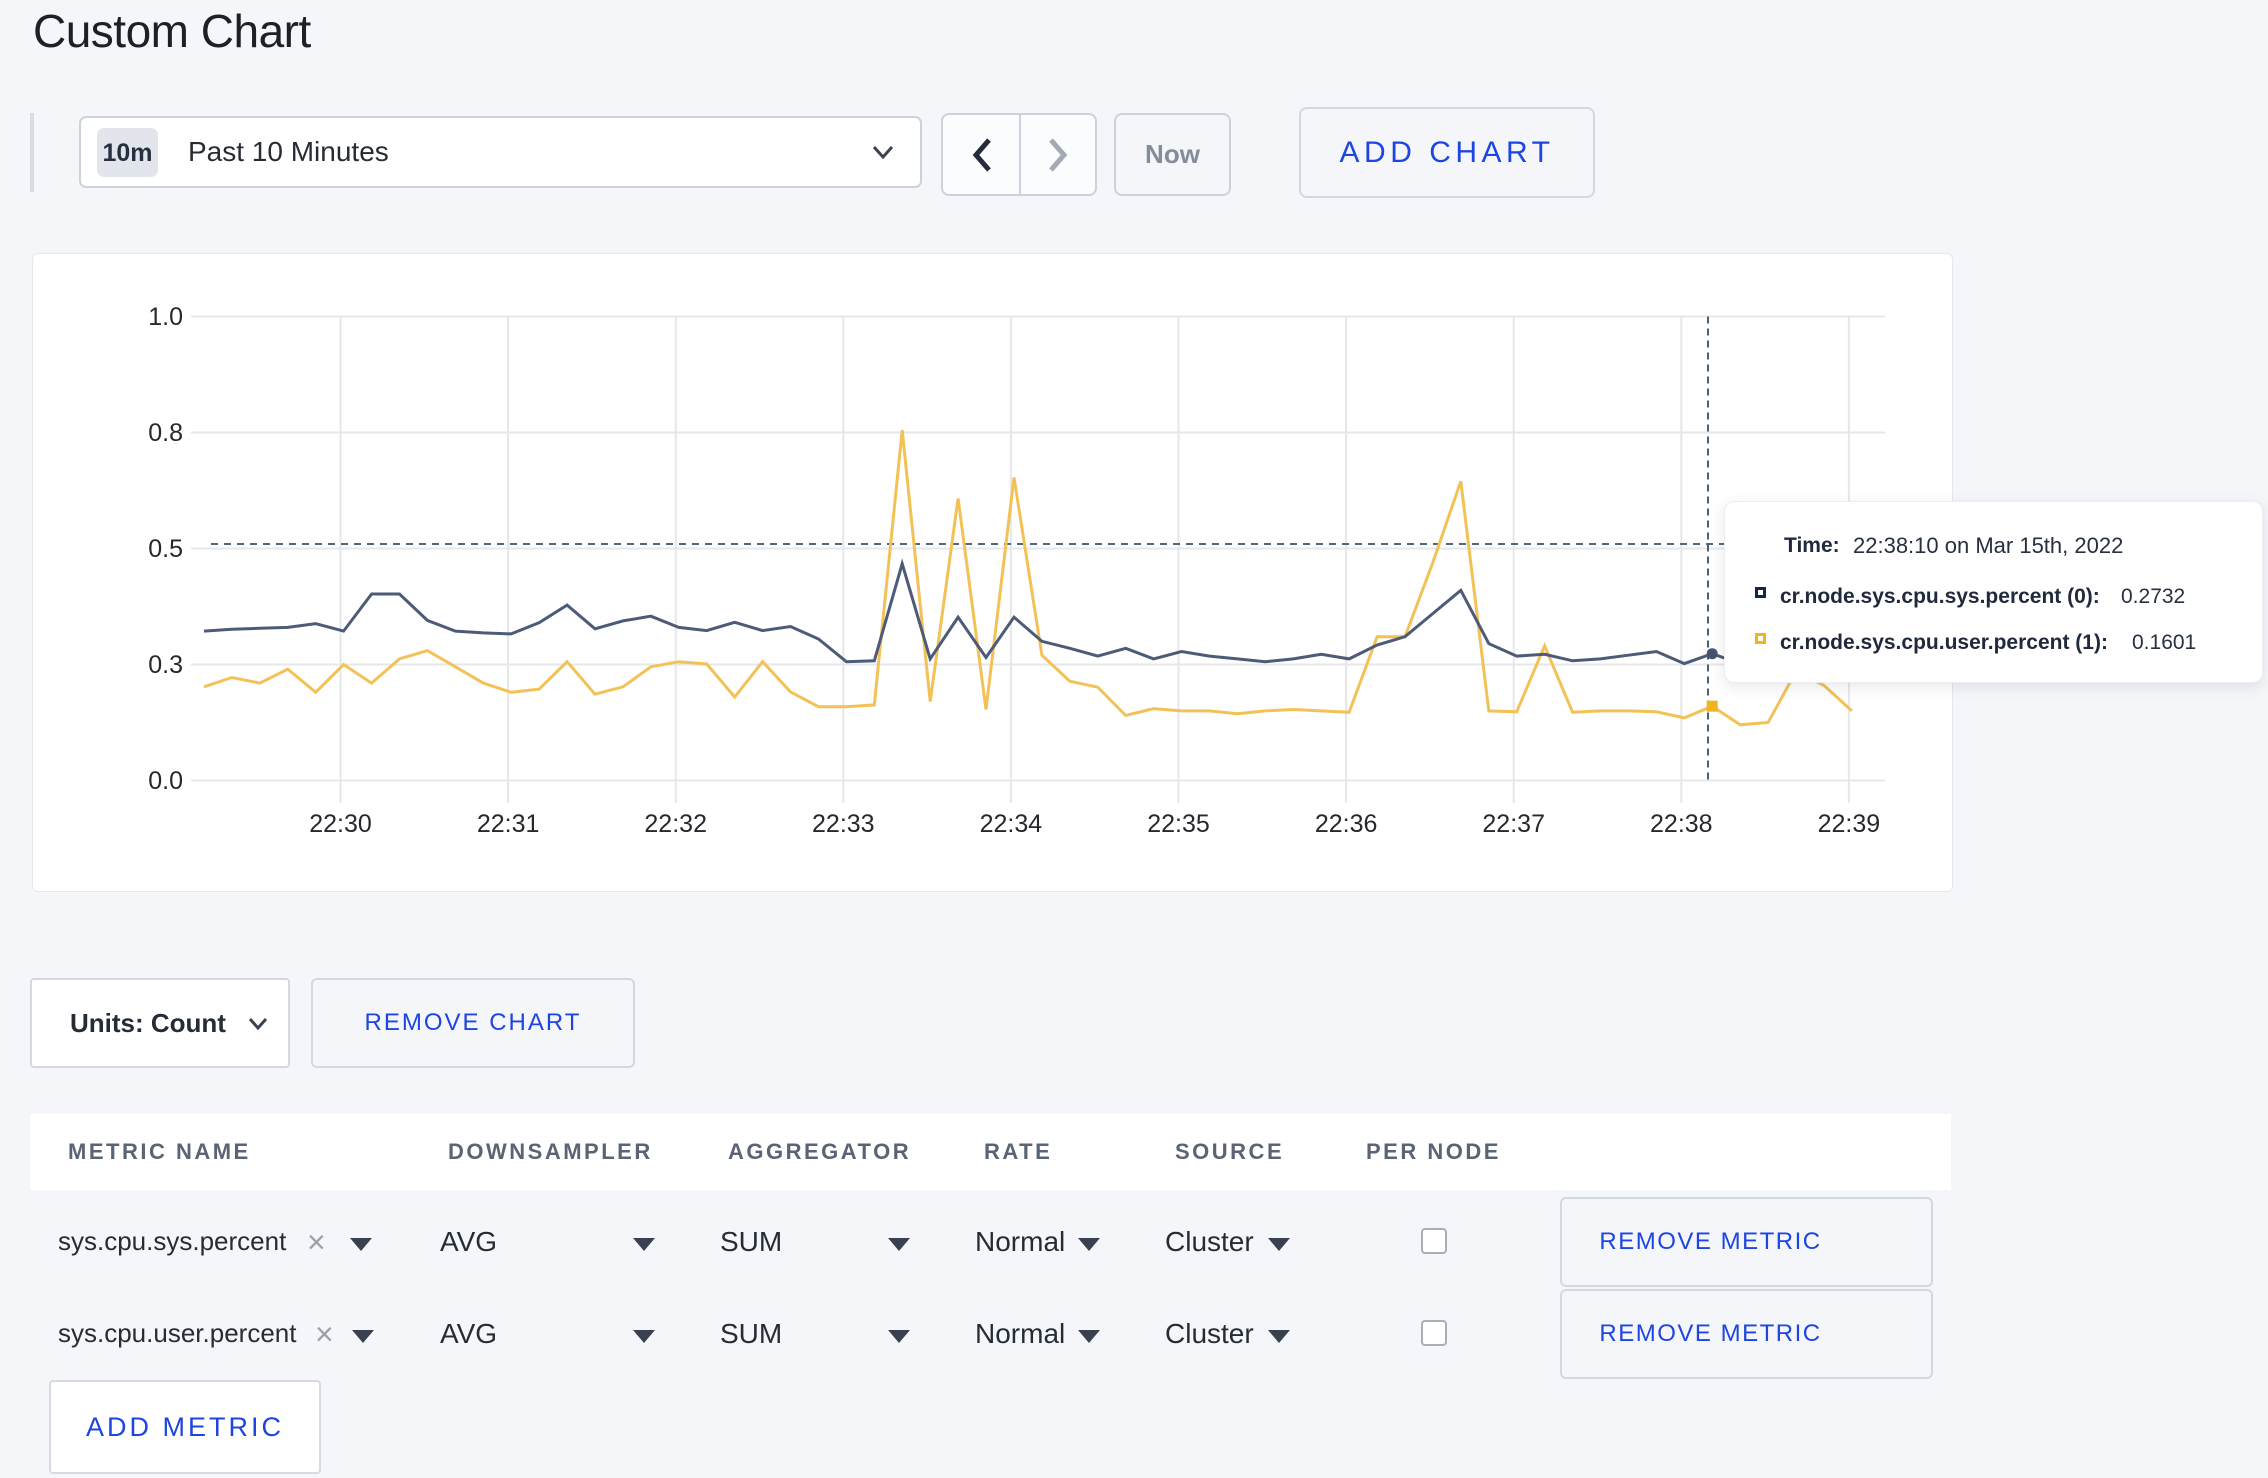 The image size is (2268, 1478). I want to click on svg-text: 22:30, so click(340, 824).